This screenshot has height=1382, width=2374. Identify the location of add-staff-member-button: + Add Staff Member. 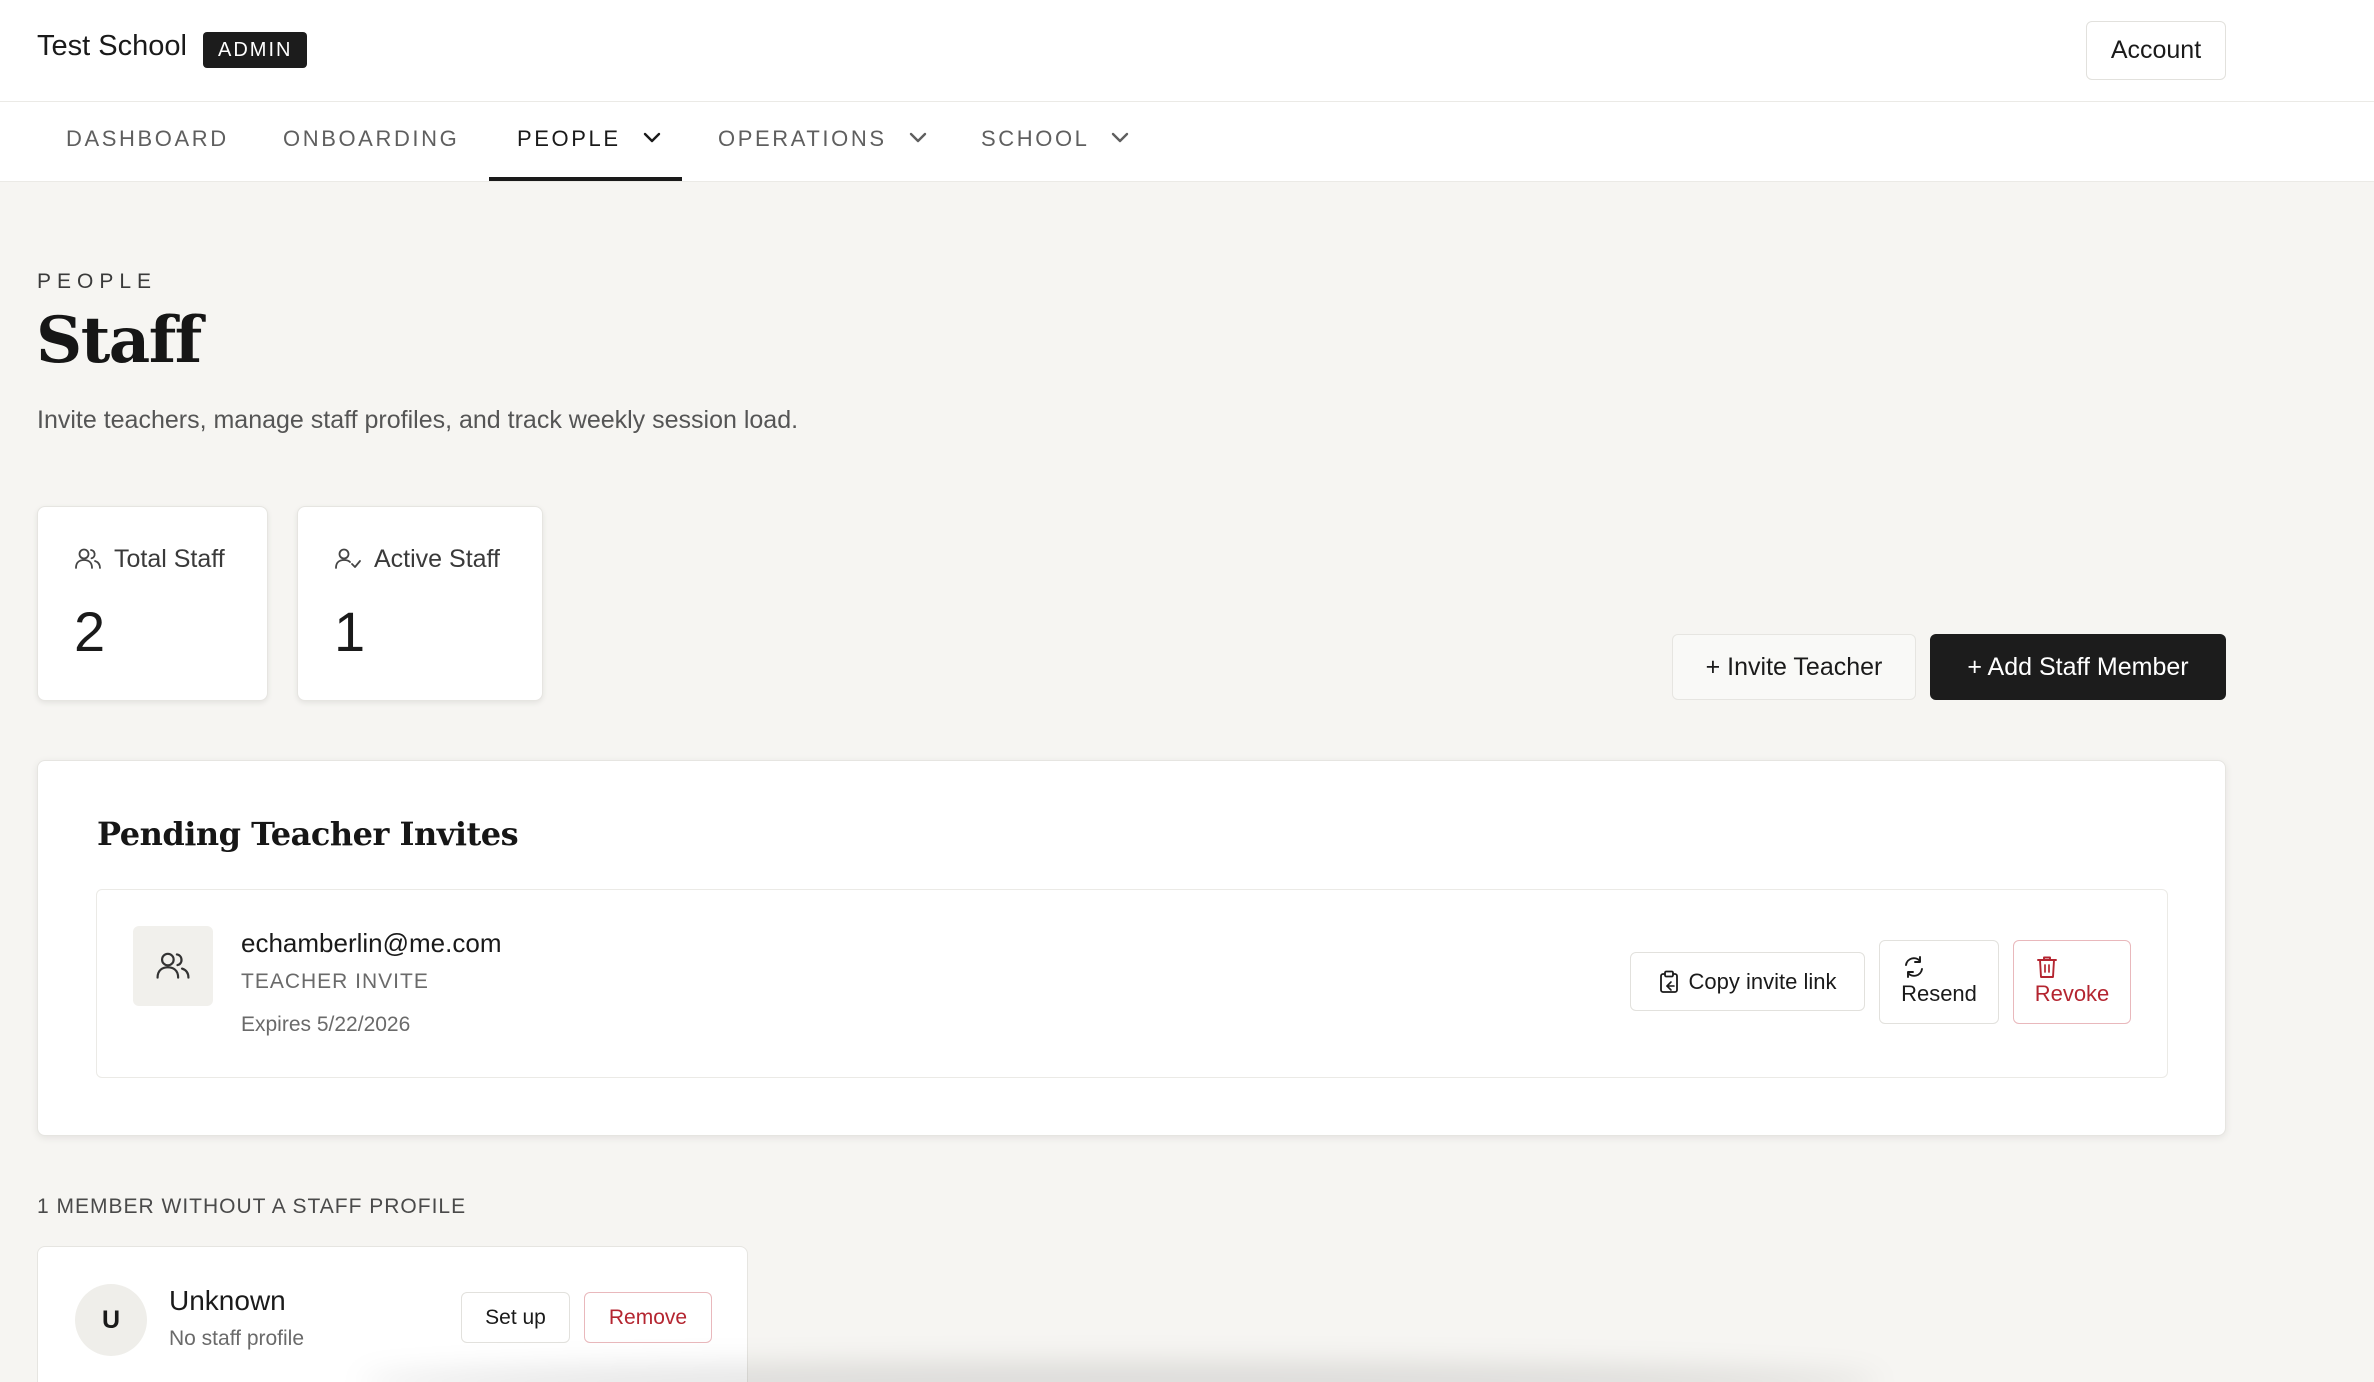
(2078, 667).